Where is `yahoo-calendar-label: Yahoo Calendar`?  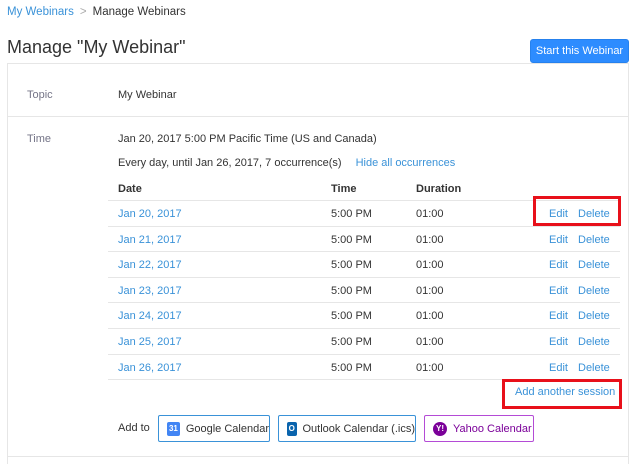
yahoo-calendar-label: Yahoo Calendar is located at coordinates (492, 428).